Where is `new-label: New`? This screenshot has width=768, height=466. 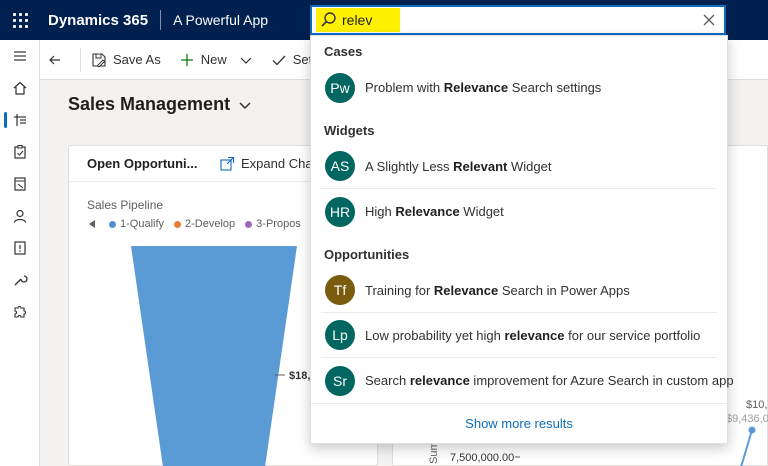
new-label: New is located at coordinates (213, 59).